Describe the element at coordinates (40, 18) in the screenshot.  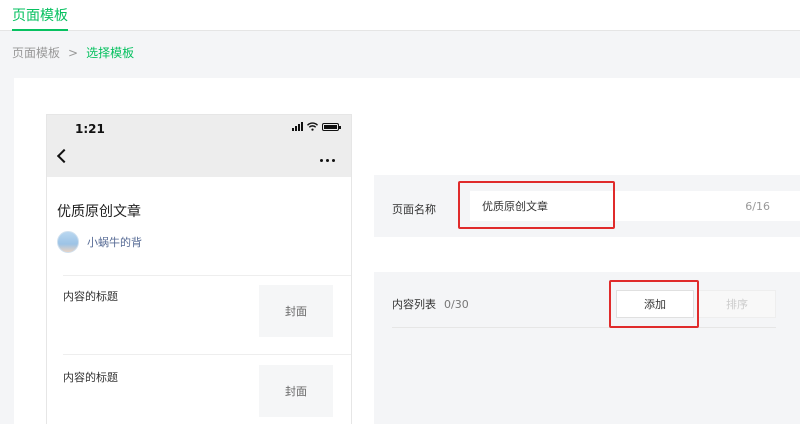
I see `tab-page-templates: 页面模板` at that location.